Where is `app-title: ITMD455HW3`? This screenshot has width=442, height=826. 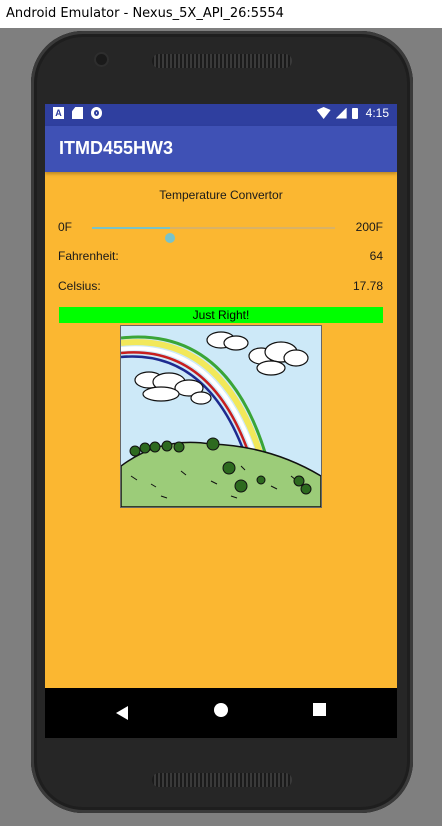
app-title: ITMD455HW3 is located at coordinates (116, 148).